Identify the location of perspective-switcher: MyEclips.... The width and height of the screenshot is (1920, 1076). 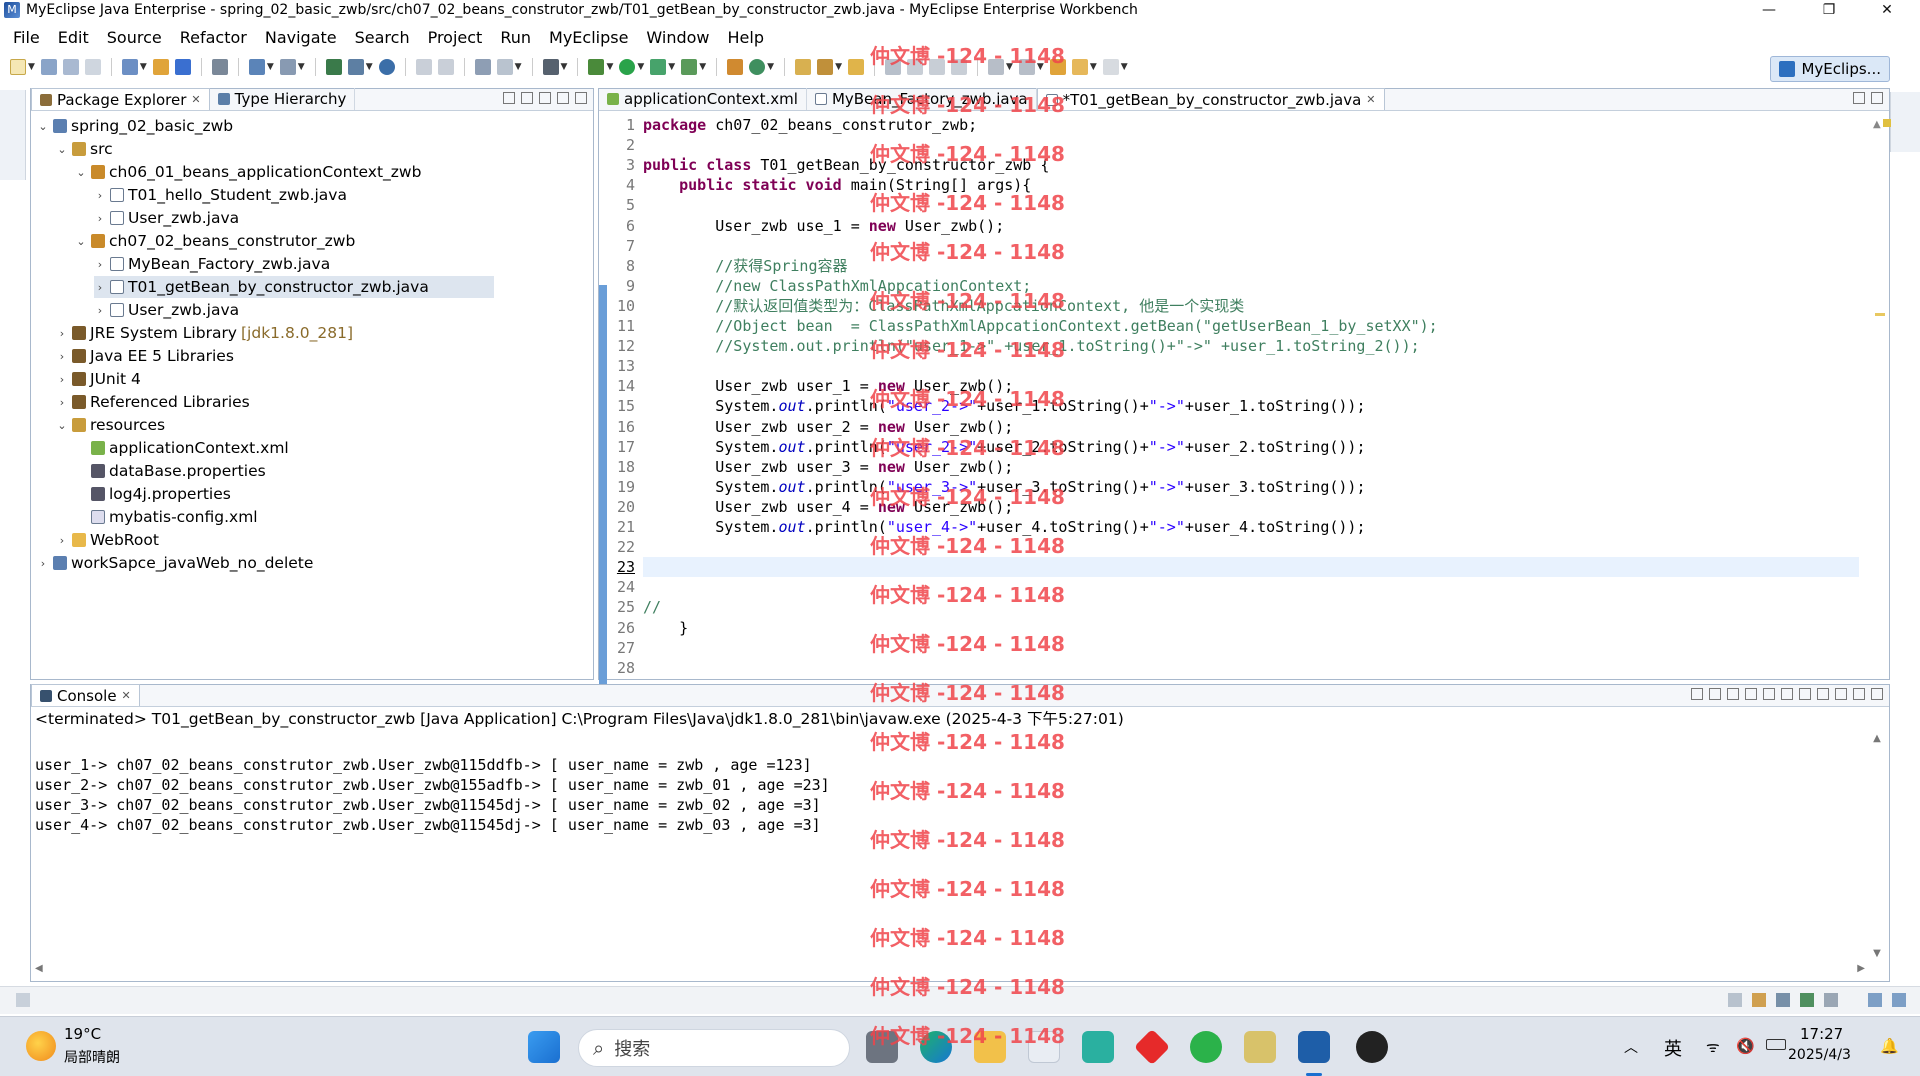
(1830, 69).